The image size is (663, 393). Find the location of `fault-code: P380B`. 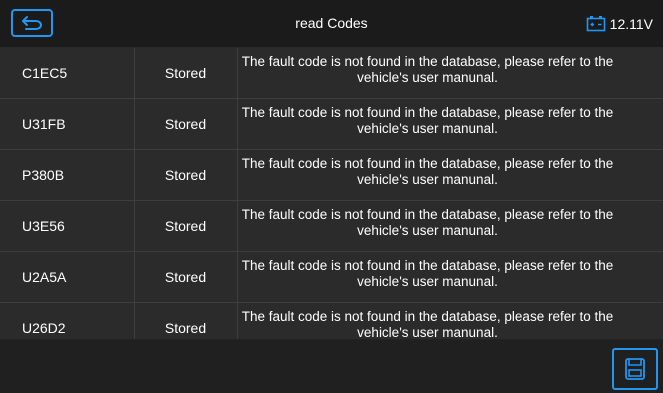

fault-code: P380B is located at coordinates (67, 175).